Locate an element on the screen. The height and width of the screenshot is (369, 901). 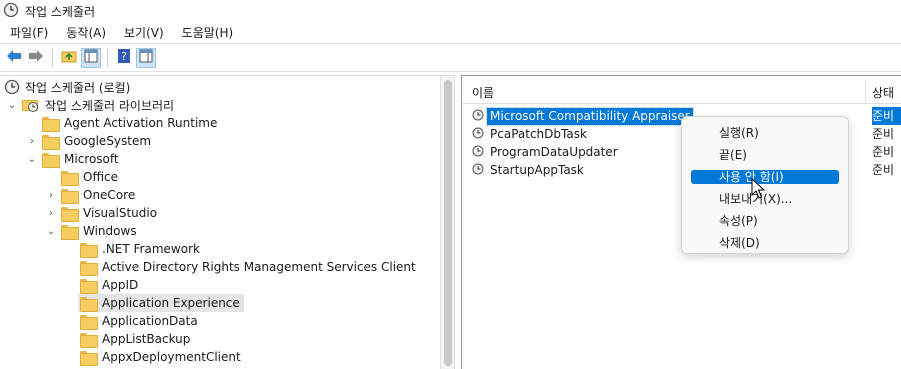
tree-item-net-framework: .NET Framework is located at coordinates (140, 249).